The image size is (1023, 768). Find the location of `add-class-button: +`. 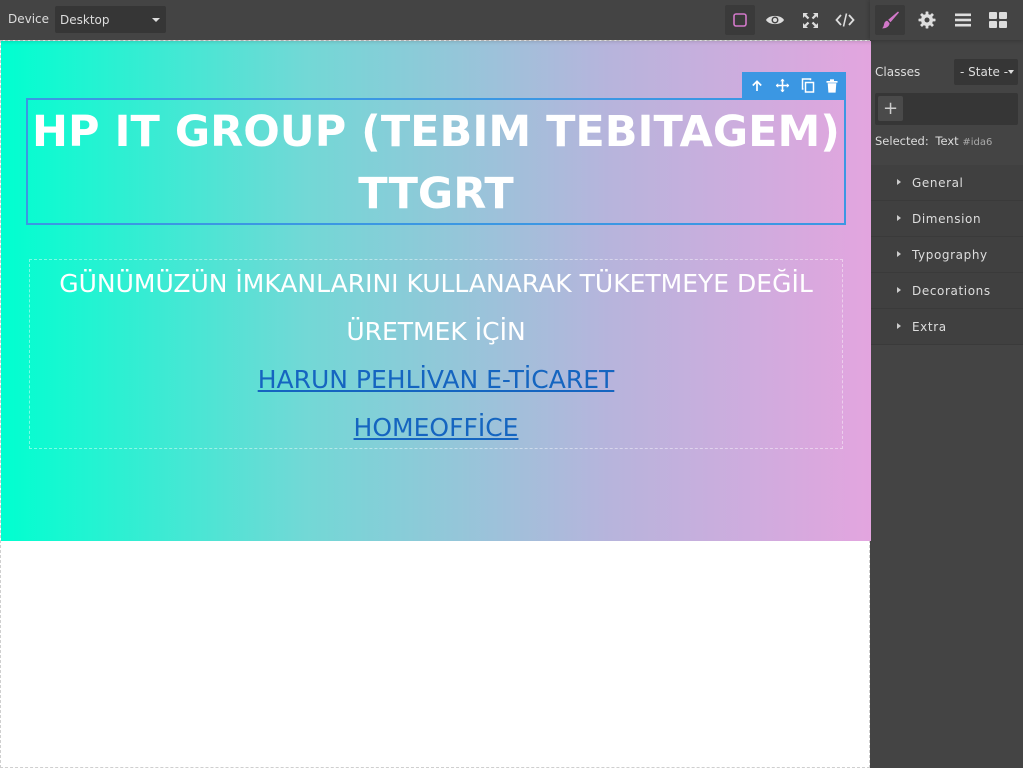

add-class-button: + is located at coordinates (890, 108).